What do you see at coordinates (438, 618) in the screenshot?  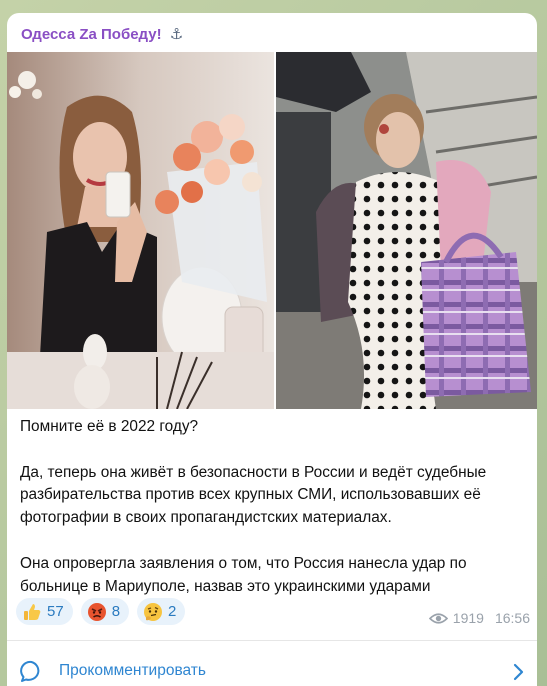 I see `eye-icon` at bounding box center [438, 618].